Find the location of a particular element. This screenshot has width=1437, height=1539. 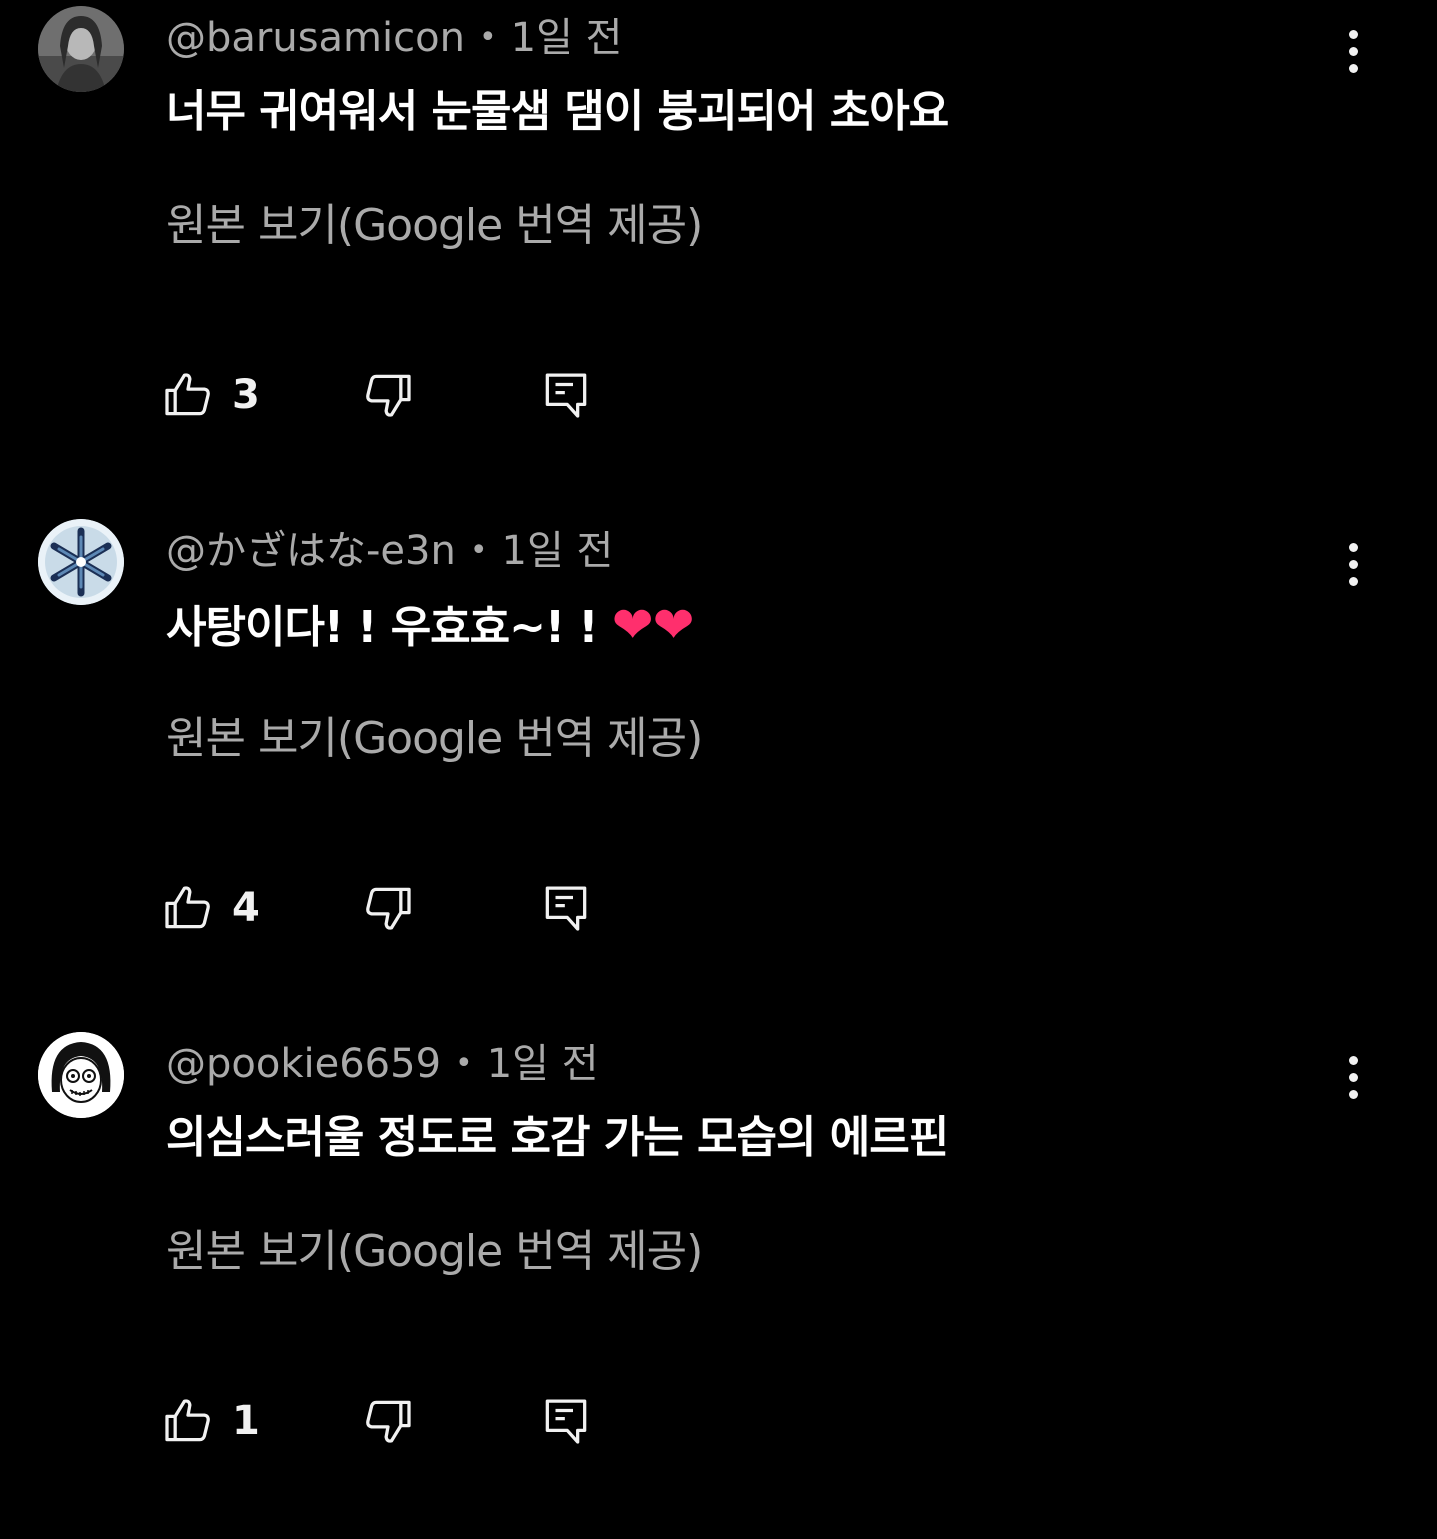

comment-actions: 1 is located at coordinates (410, 1421).